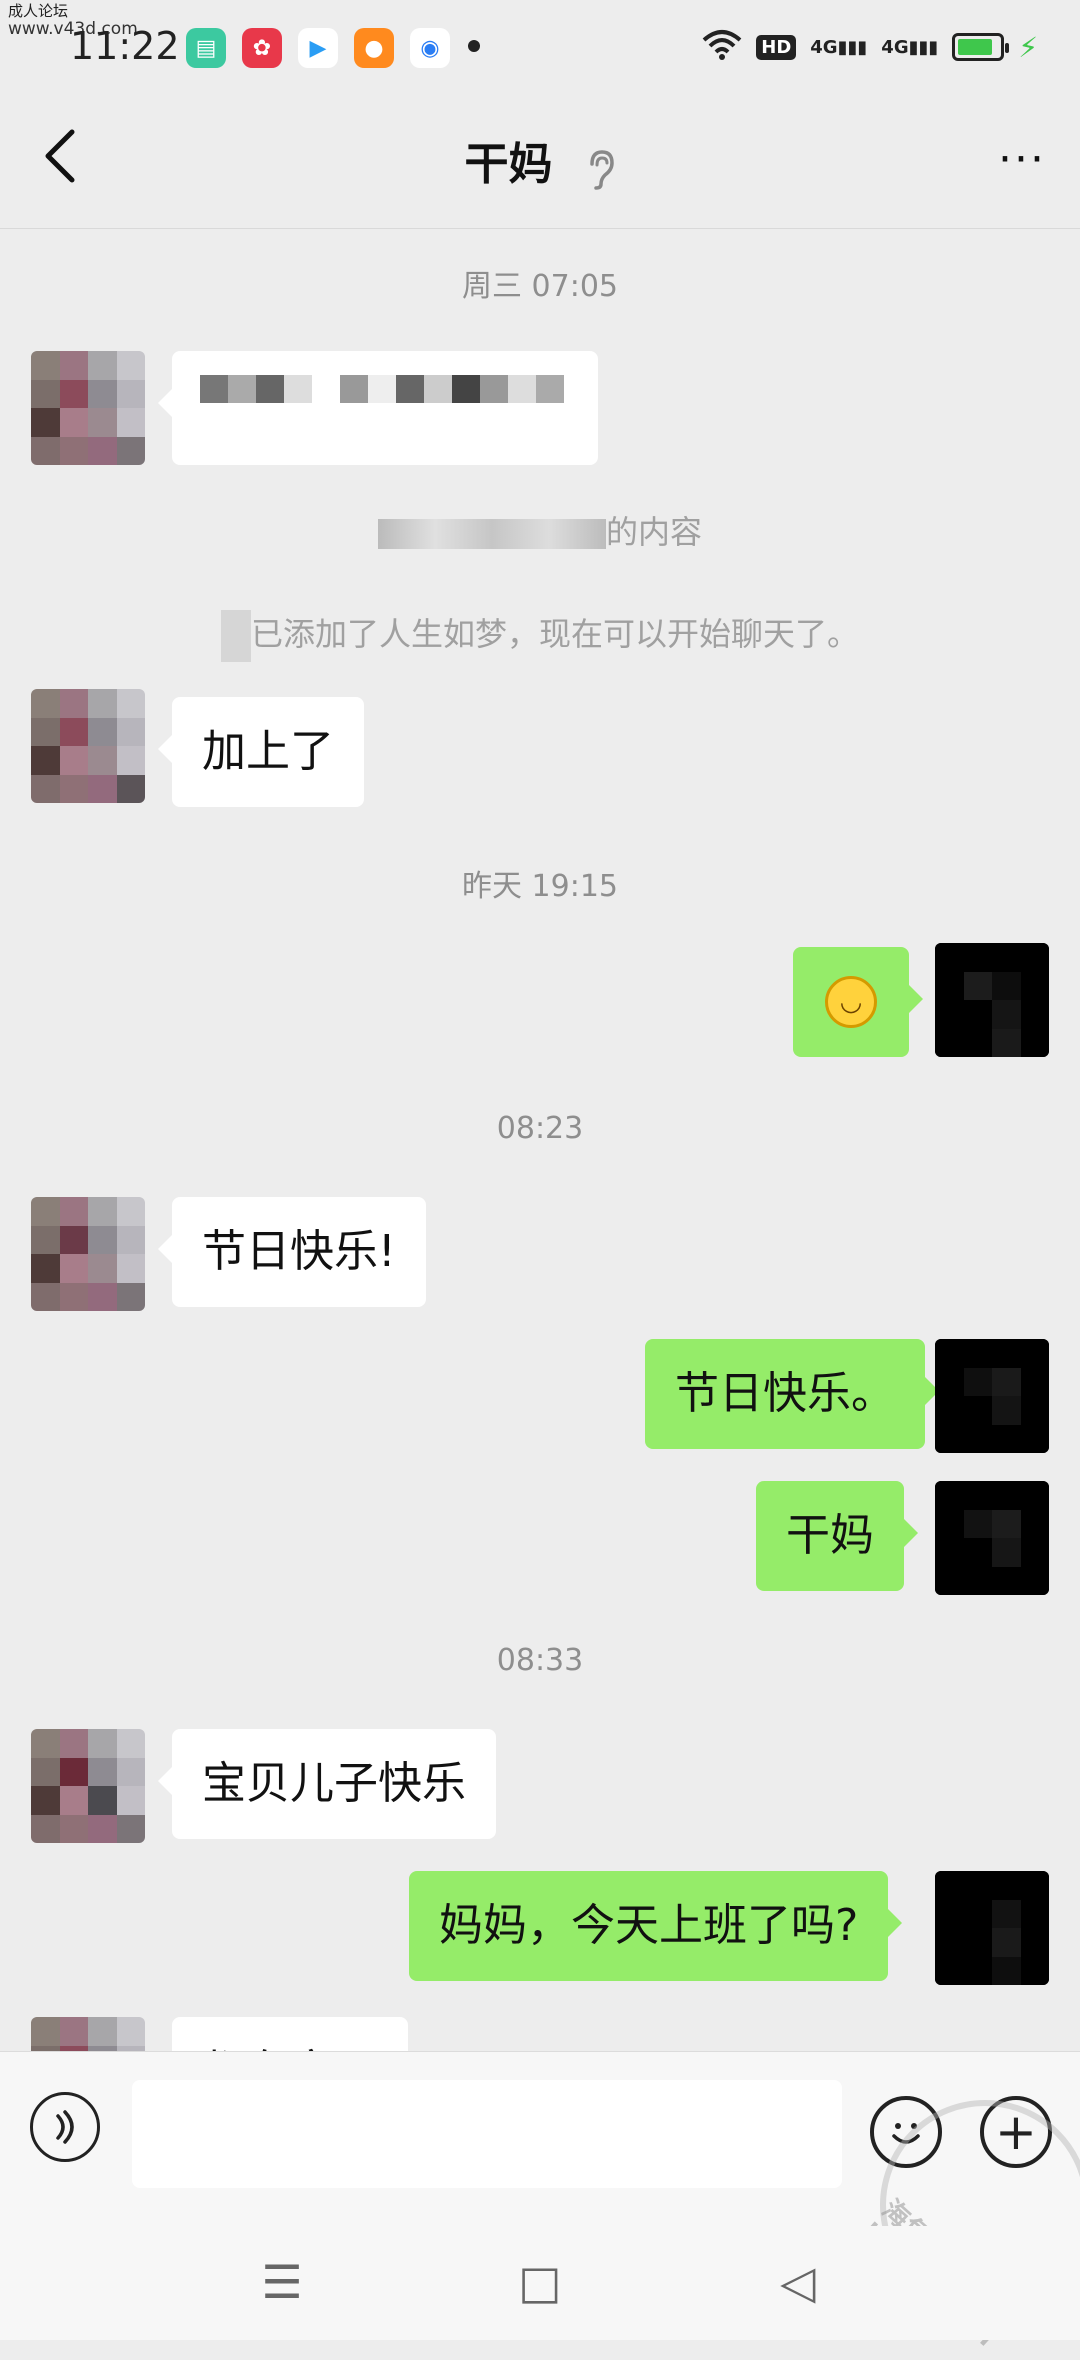  I want to click on more-functions-button: +, so click(1016, 2132).